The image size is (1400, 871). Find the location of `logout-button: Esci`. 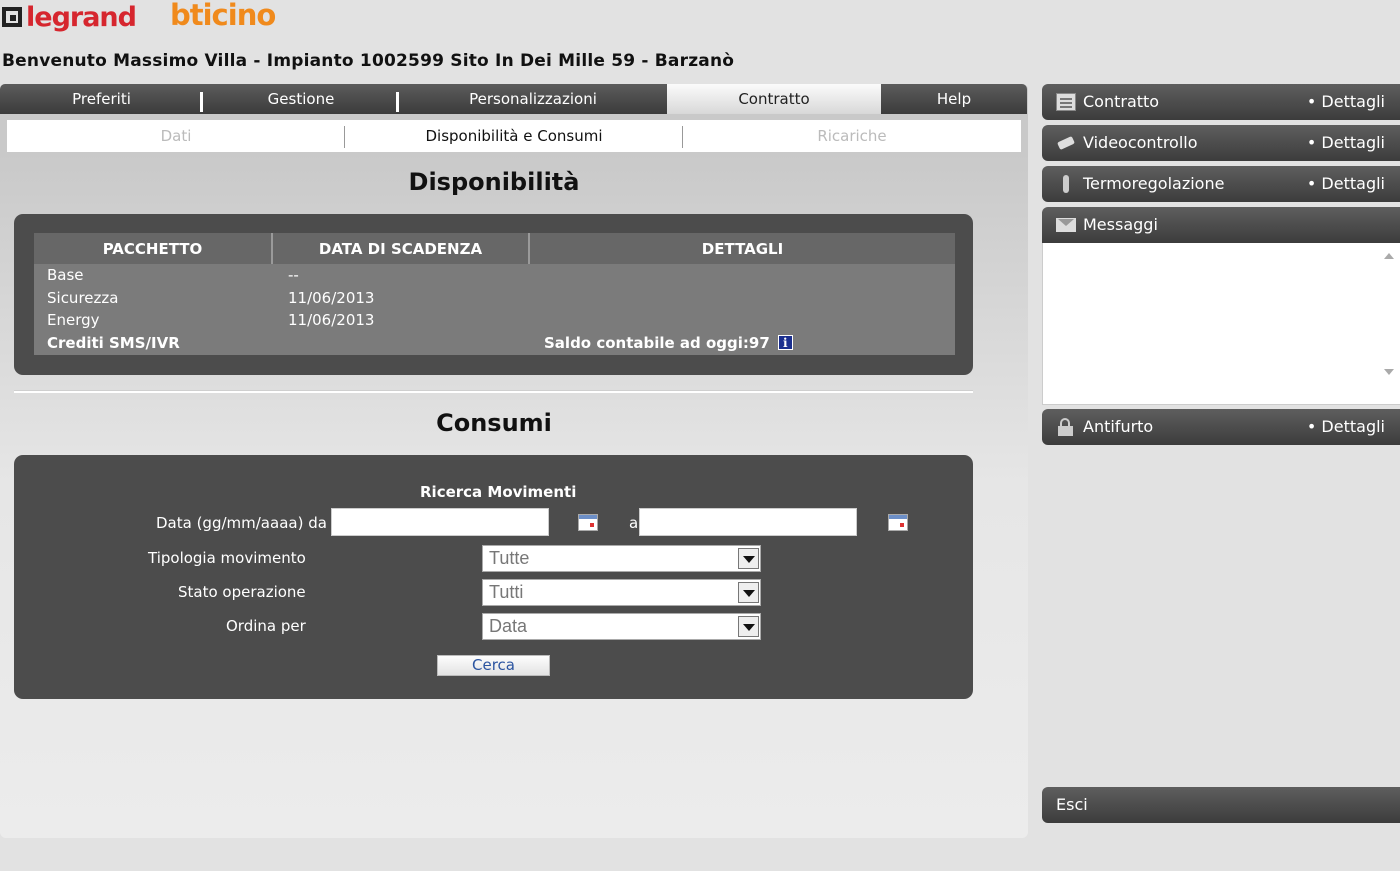

logout-button: Esci is located at coordinates (1221, 805).